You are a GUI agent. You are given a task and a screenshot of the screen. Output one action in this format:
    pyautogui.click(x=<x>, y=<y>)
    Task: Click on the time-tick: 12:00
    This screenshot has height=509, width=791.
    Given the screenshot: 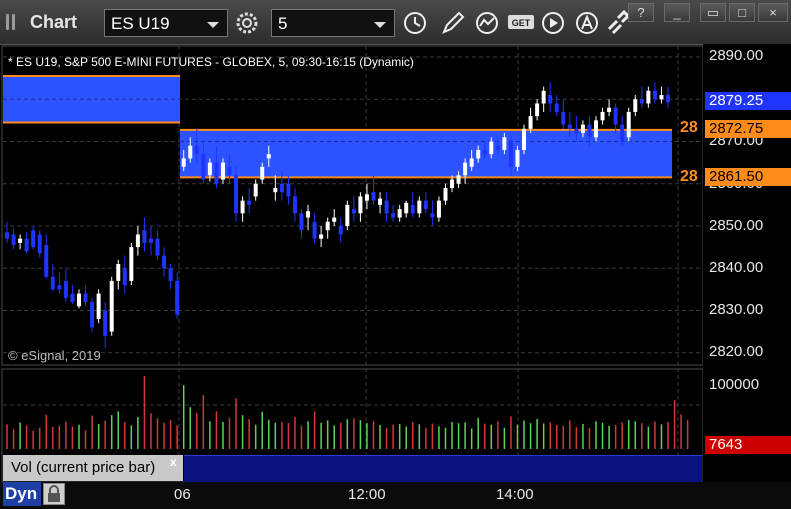 What is the action you would take?
    pyautogui.click(x=367, y=494)
    